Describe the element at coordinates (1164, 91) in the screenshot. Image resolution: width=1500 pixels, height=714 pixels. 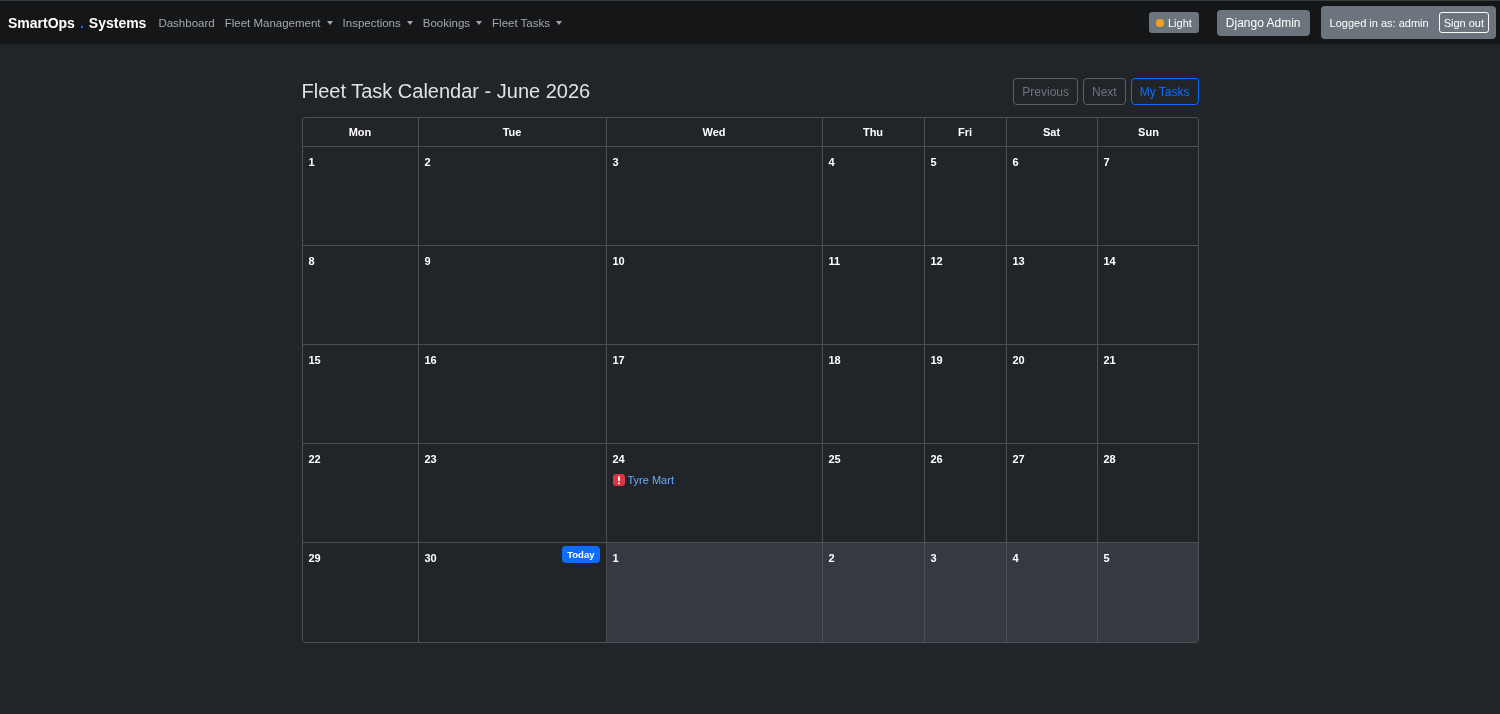
I see `calendar-nav-button: My Tasks` at that location.